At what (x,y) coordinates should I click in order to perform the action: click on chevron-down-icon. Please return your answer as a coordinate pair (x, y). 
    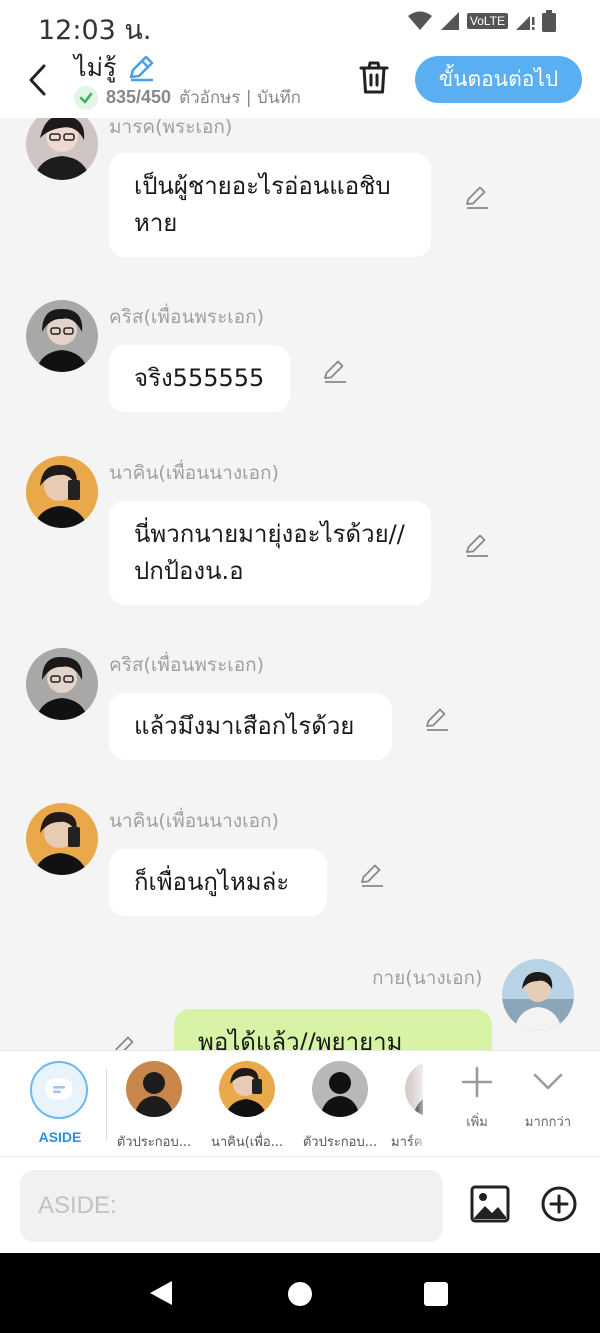
    Looking at the image, I should click on (548, 1081).